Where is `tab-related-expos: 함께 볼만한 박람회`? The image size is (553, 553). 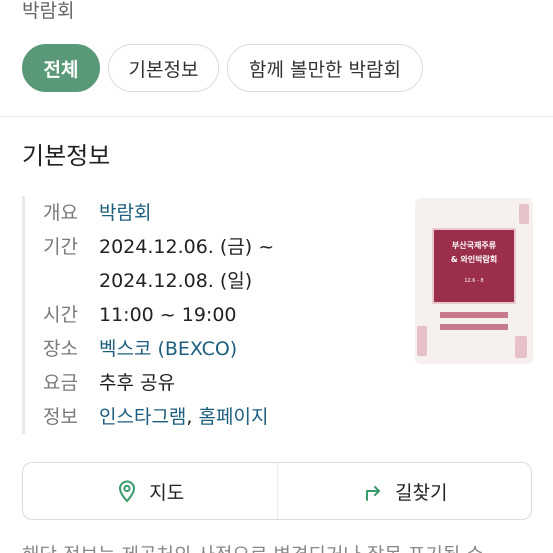
tab-related-expos: 함께 볼만한 박람회 is located at coordinates (325, 68).